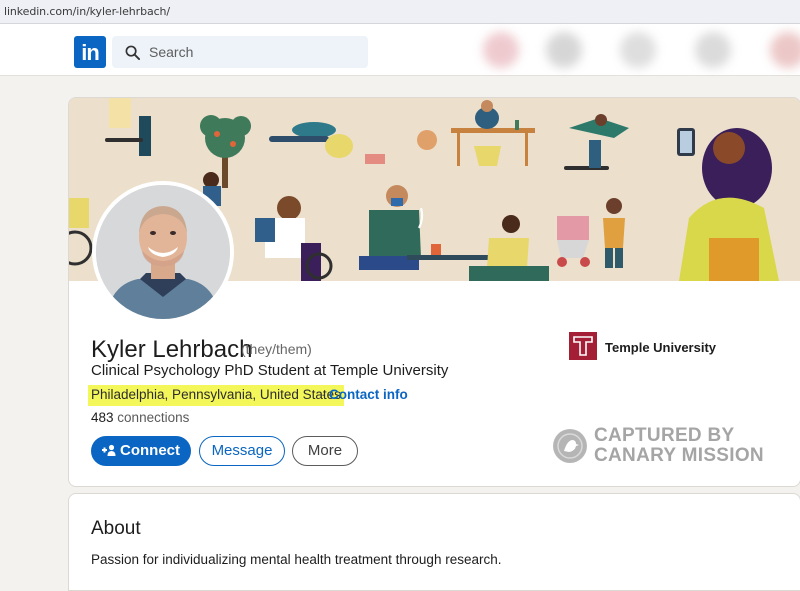 The height and width of the screenshot is (591, 800). What do you see at coordinates (325, 451) in the screenshot?
I see `more-button: More` at bounding box center [325, 451].